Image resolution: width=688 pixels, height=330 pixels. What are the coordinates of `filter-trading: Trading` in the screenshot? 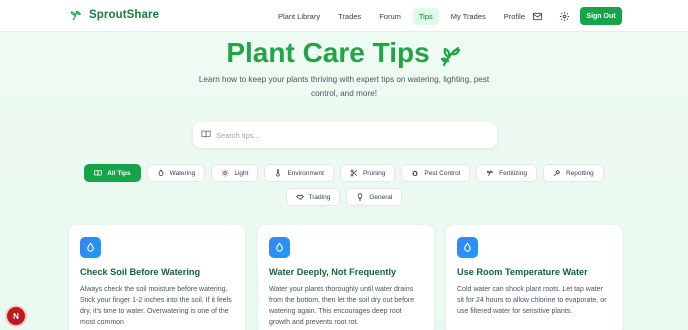 It's located at (313, 197).